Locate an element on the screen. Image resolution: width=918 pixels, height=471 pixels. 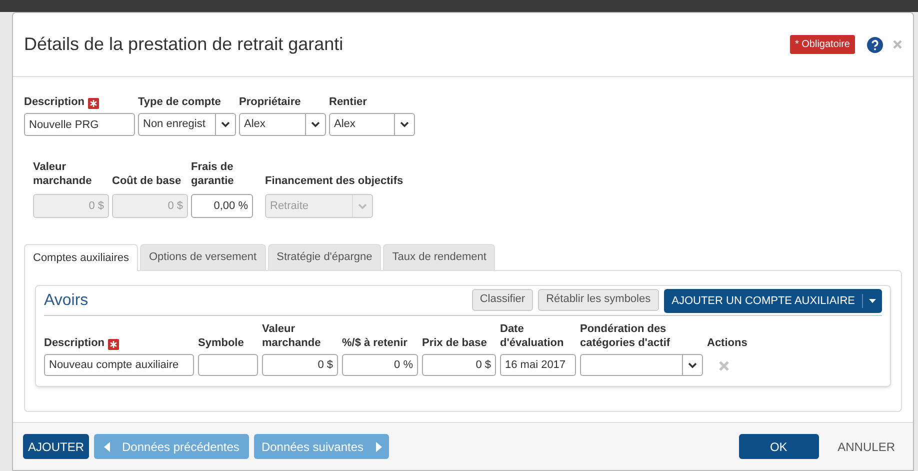
input-field: 0 % is located at coordinates (380, 365).